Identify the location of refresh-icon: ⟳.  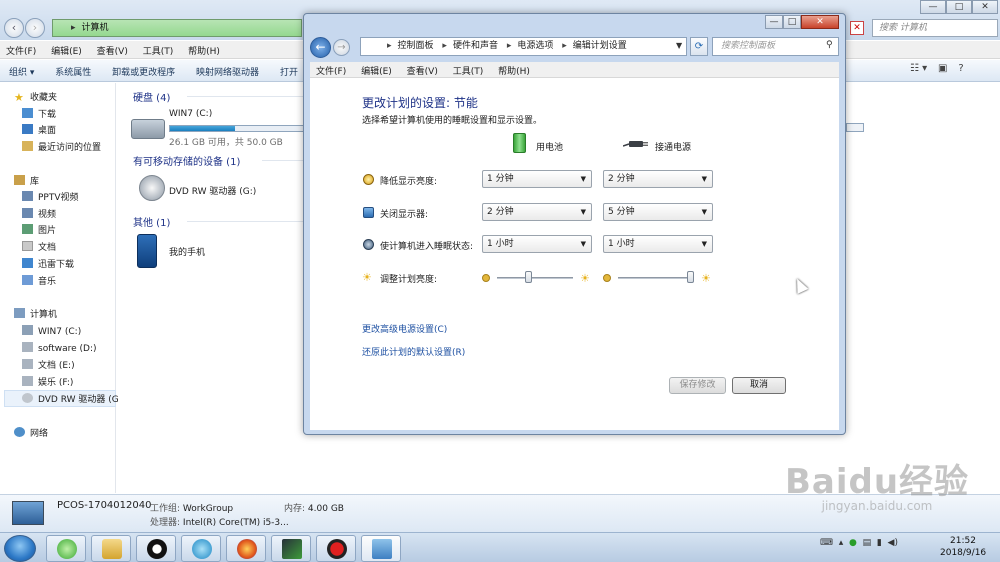
(699, 46).